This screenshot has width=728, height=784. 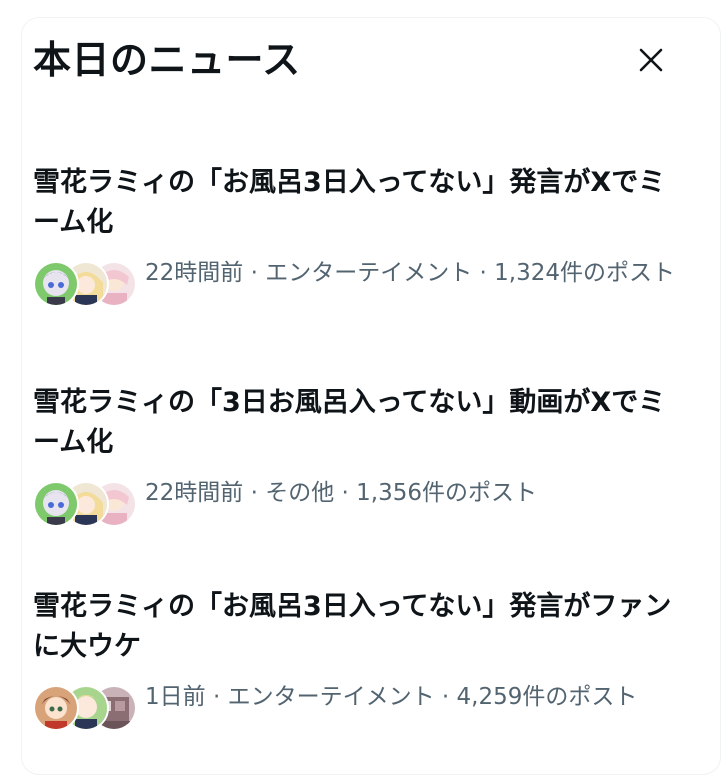 What do you see at coordinates (391, 697) in the screenshot?
I see `news-meta: 1日前 · エンターテイメント · 4,259件のポスト` at bounding box center [391, 697].